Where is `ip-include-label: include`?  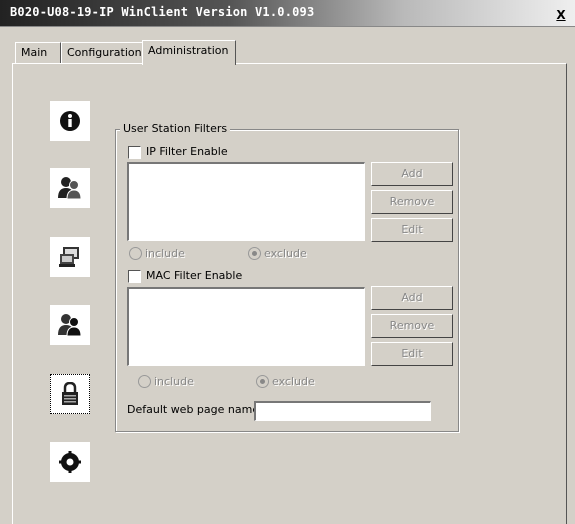
ip-include-label: include is located at coordinates (165, 253).